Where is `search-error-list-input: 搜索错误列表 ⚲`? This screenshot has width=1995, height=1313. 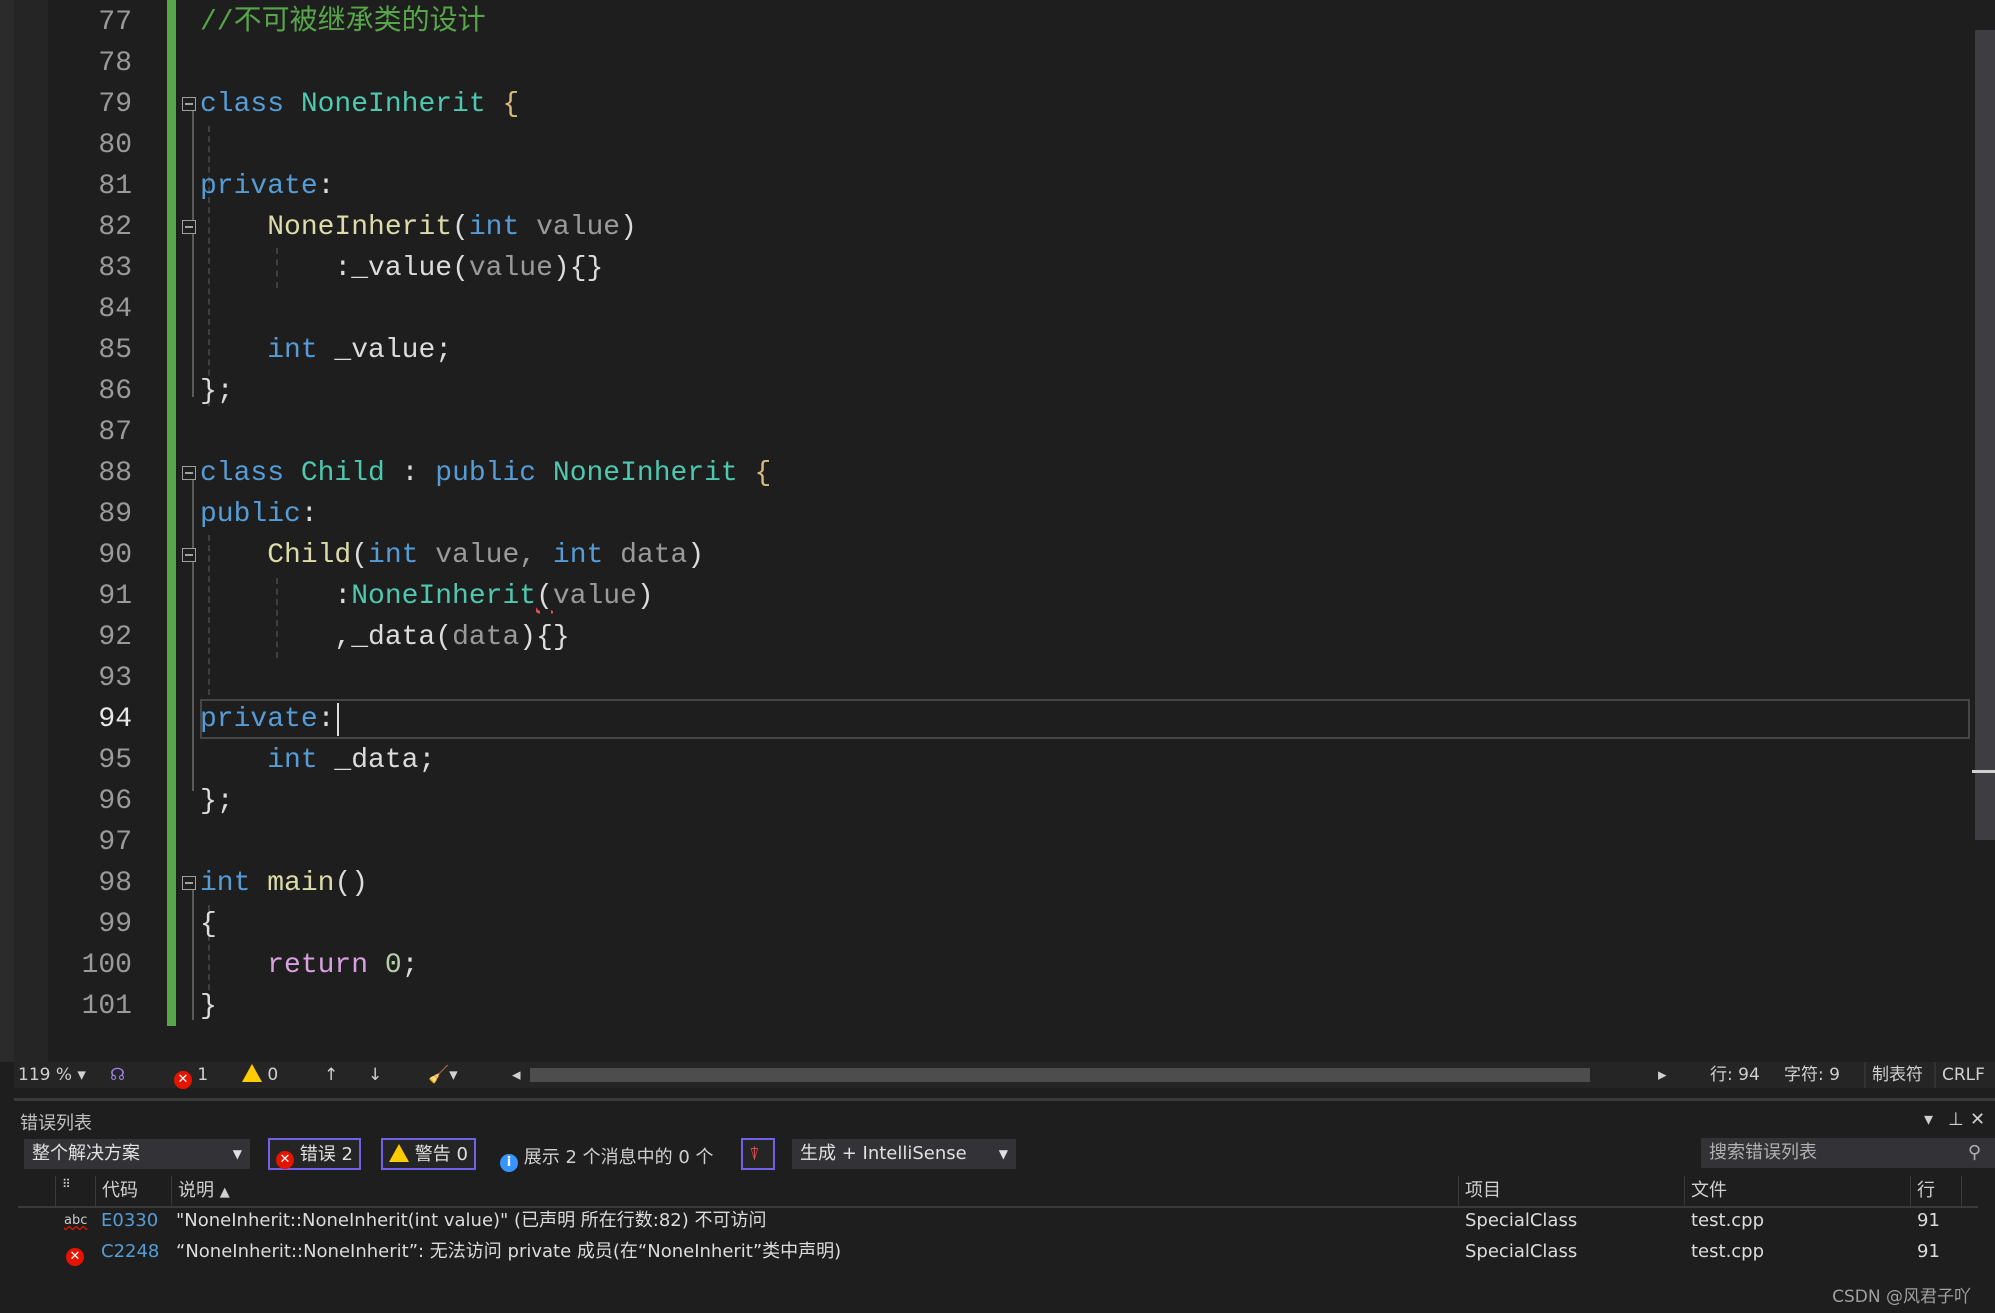
search-error-list-input: 搜索错误列表 ⚲ is located at coordinates (1848, 1153).